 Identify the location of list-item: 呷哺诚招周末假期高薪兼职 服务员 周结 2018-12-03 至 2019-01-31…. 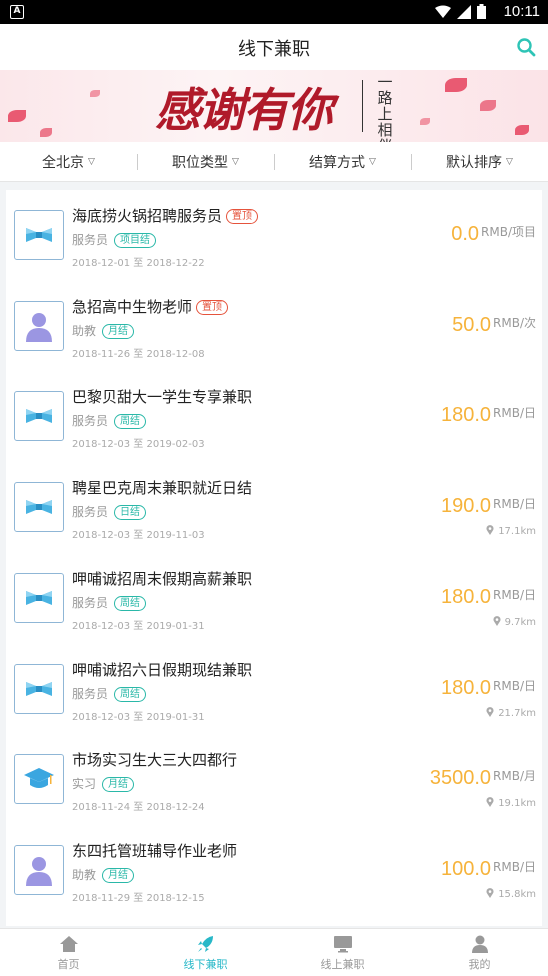
(274, 598).